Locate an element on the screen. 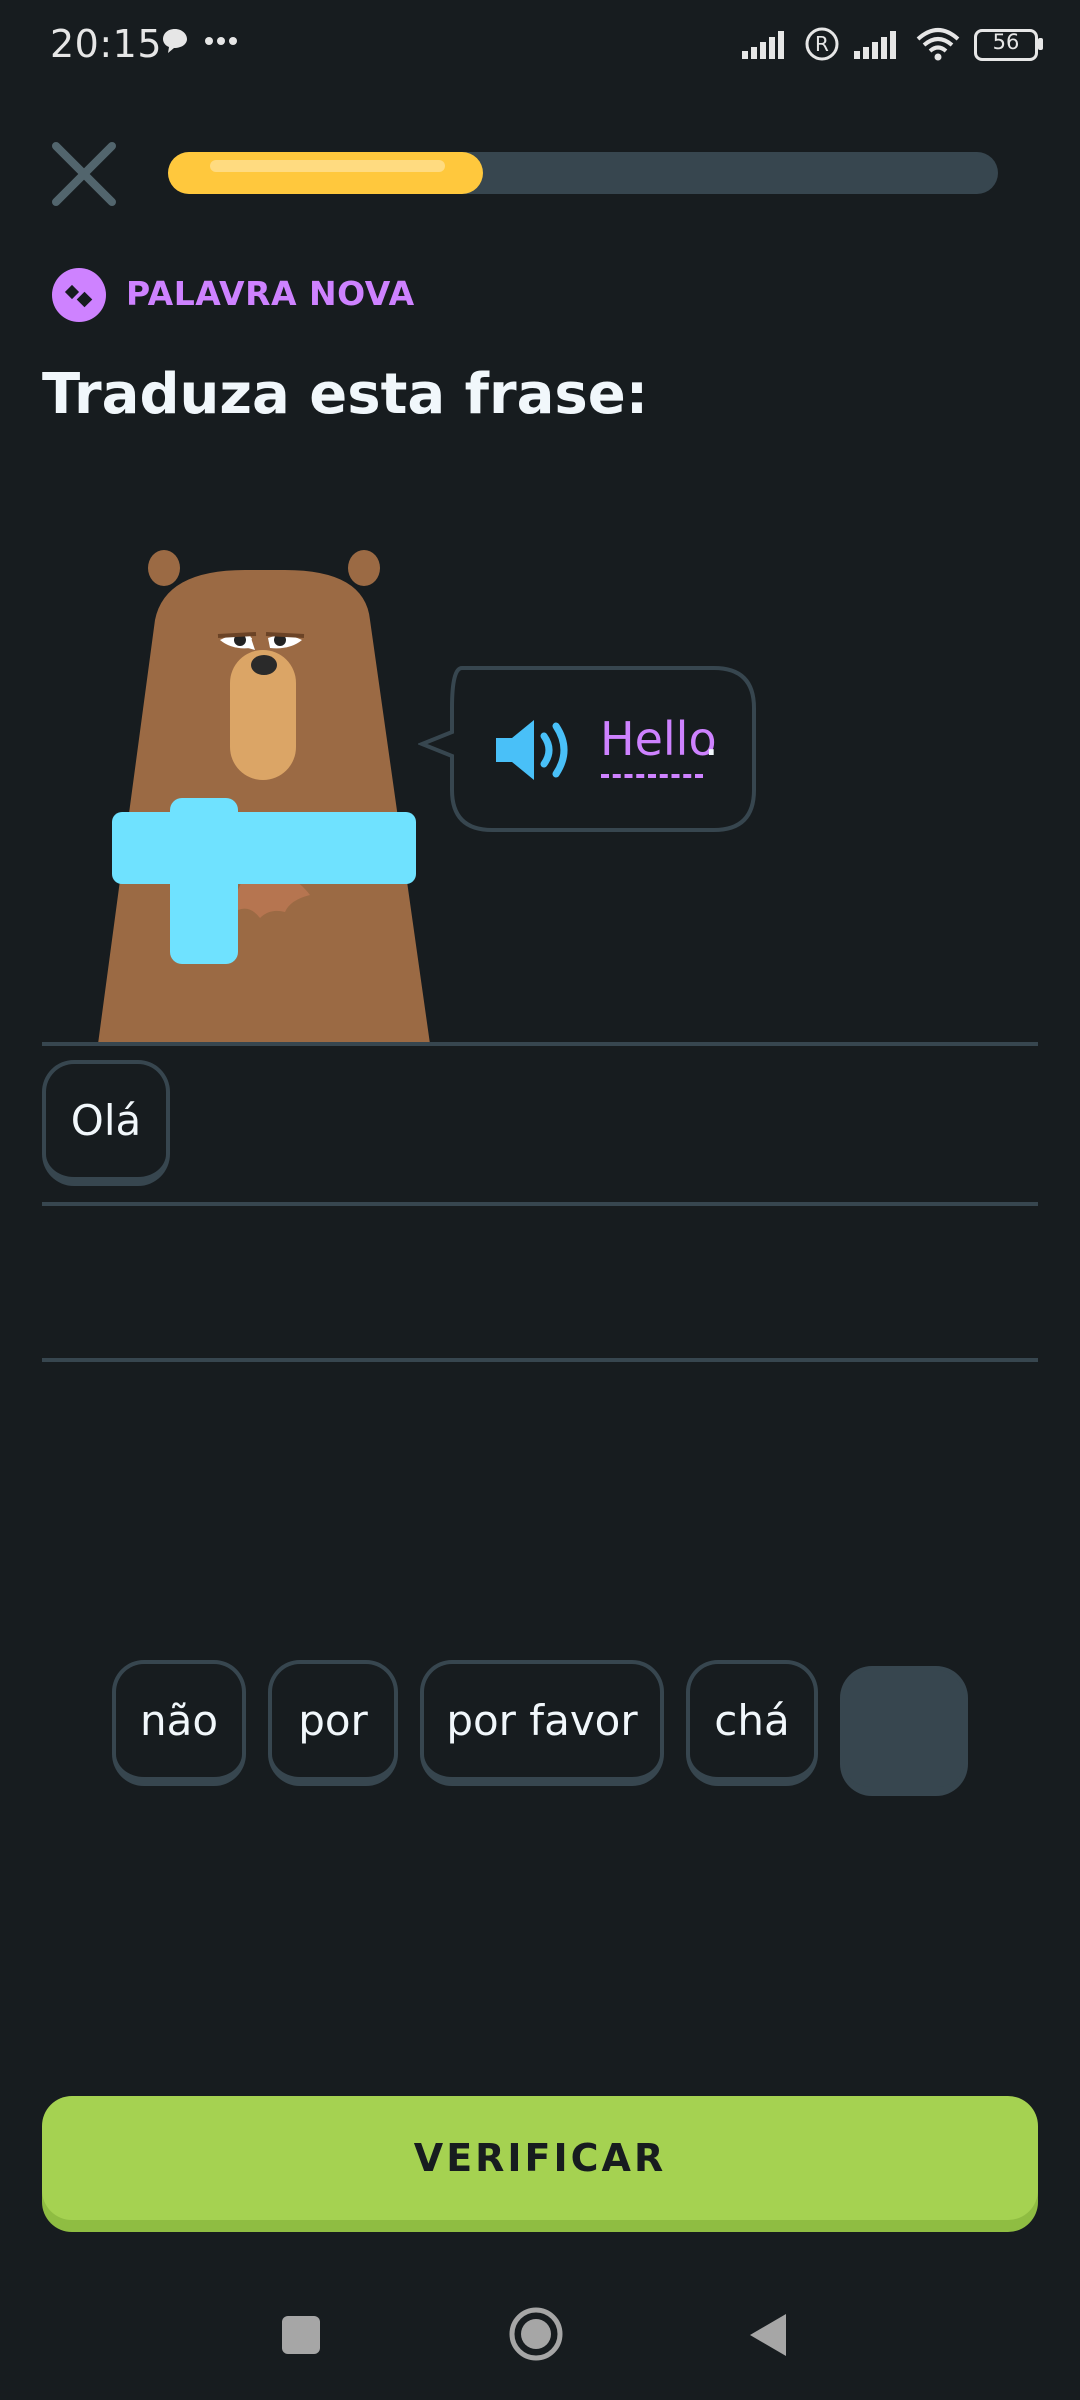  verify-button: VERIFICAR is located at coordinates (540, 2158).